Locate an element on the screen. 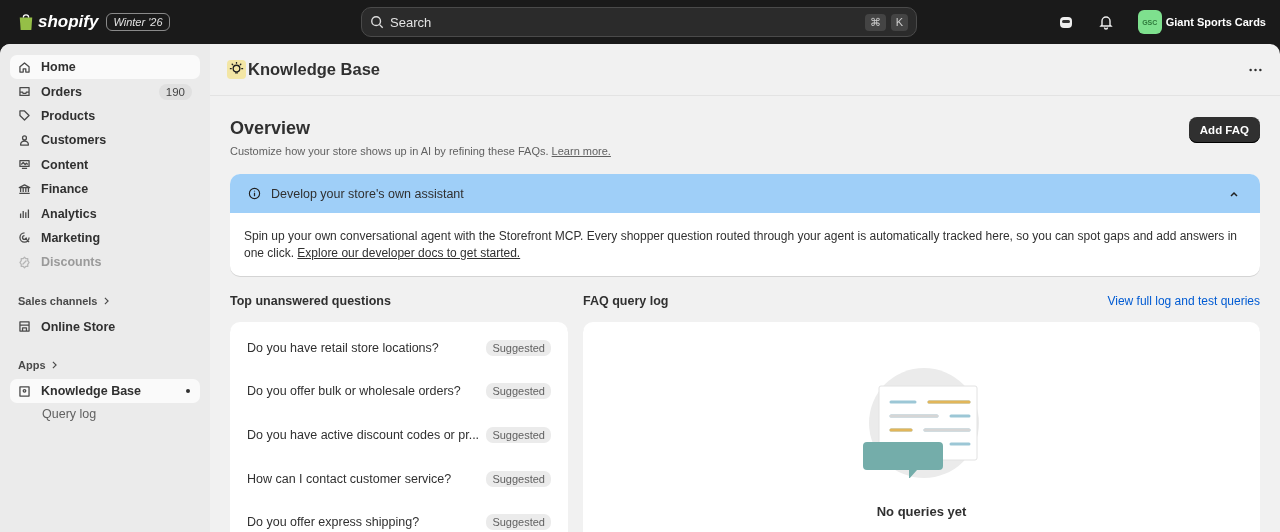 Image resolution: width=1280 pixels, height=532 pixels. info-icon is located at coordinates (254, 193).